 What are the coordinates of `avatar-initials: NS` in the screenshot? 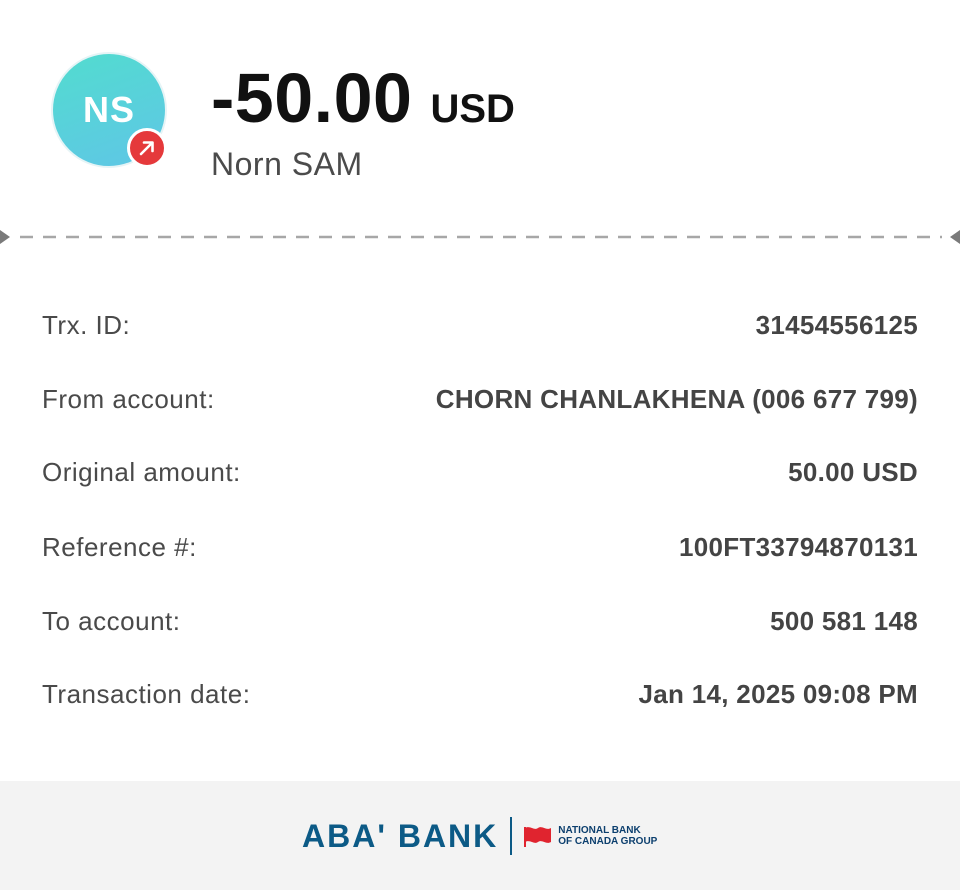 It's located at (108, 109).